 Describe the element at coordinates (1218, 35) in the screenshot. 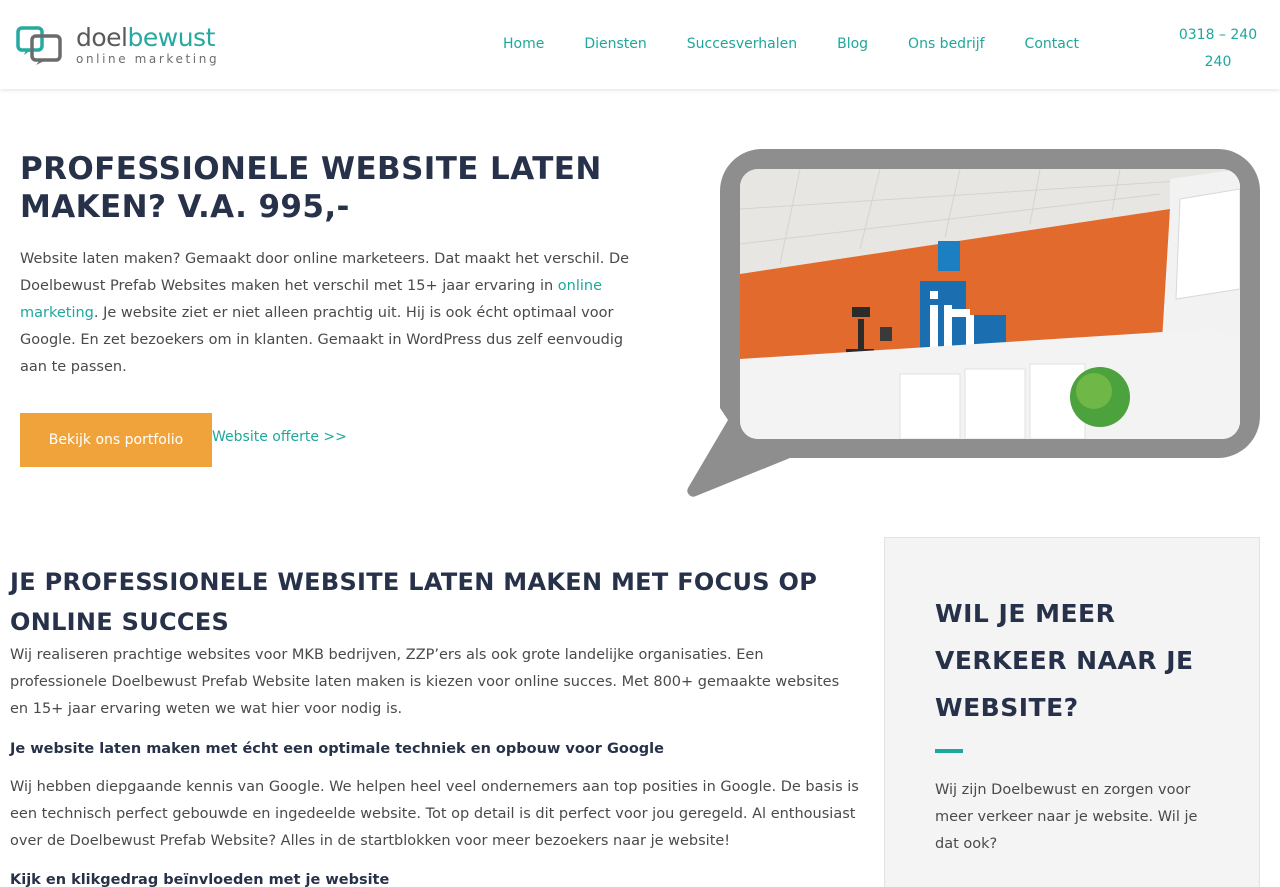

I see `phone-line-1: 0318 – 240` at that location.